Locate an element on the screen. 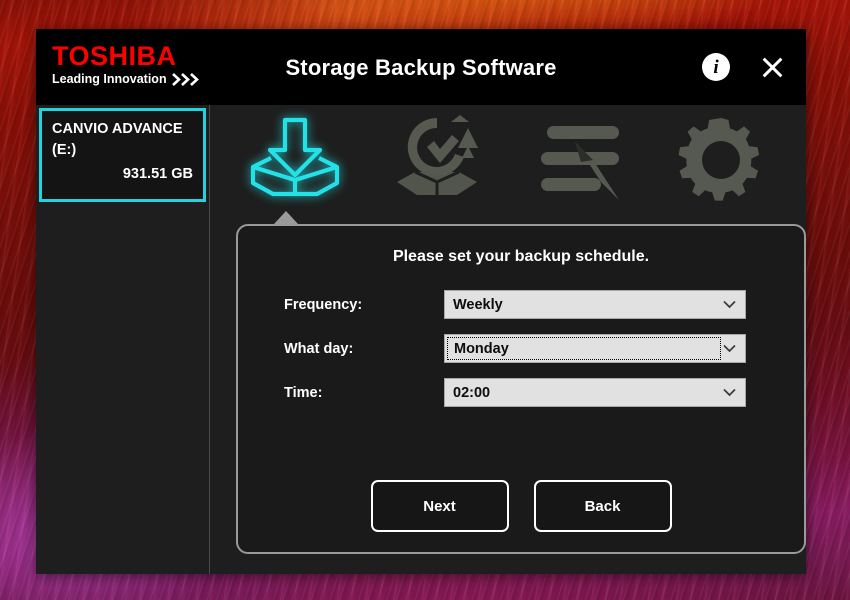 The width and height of the screenshot is (850, 600). tab-backup is located at coordinates (295, 160).